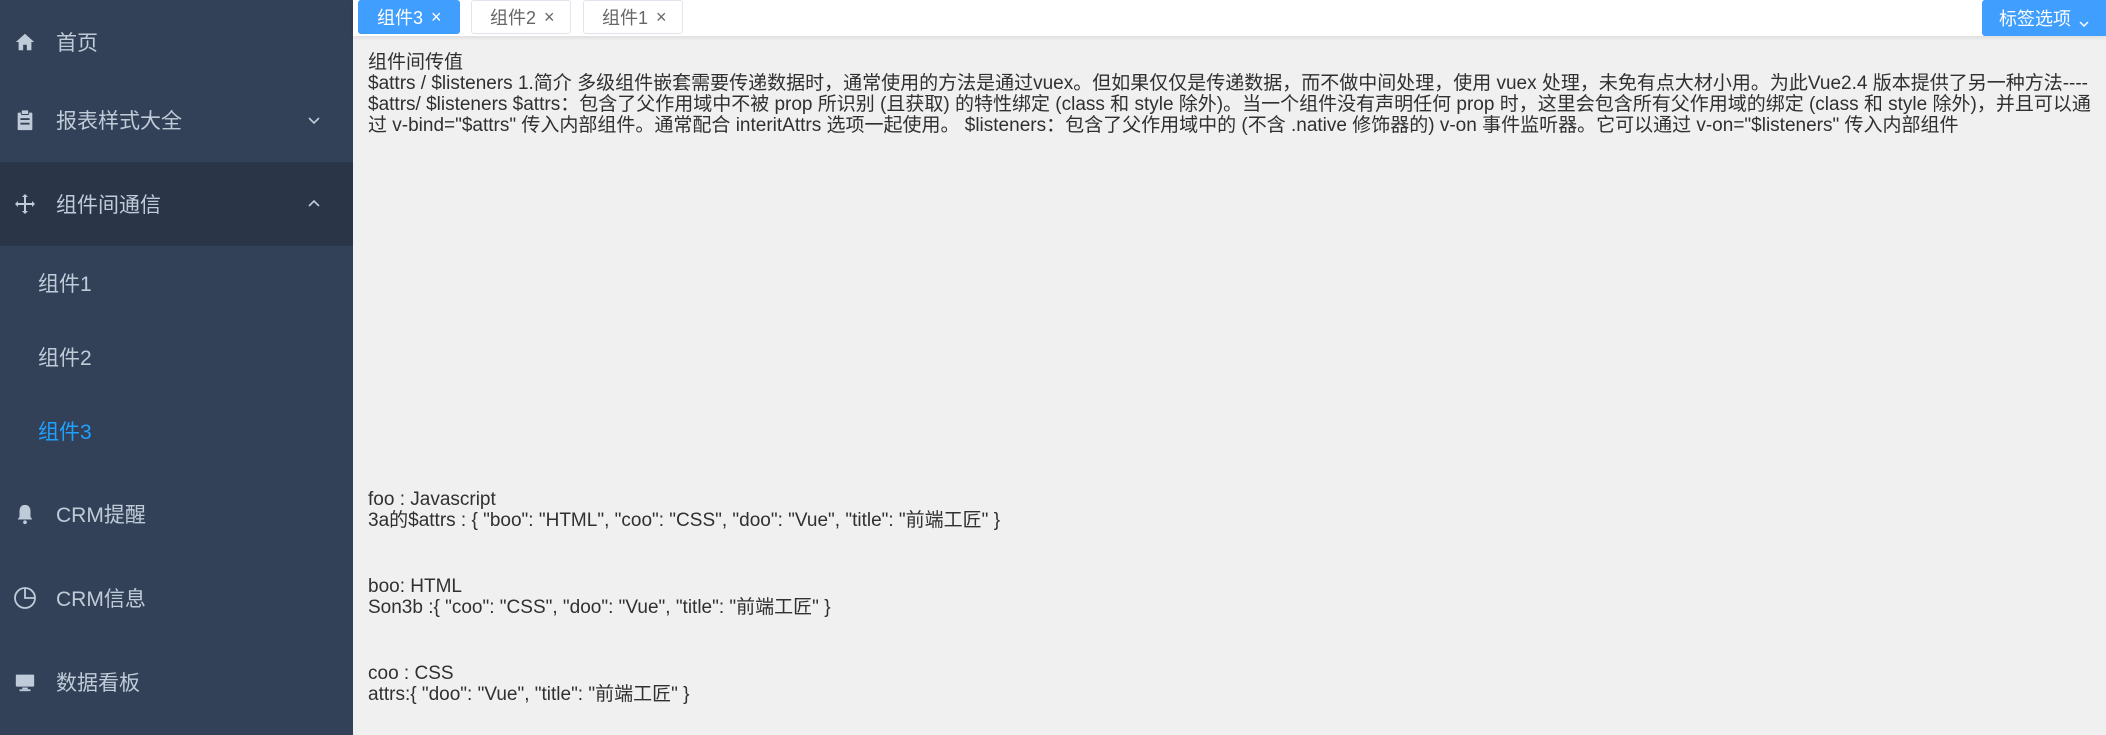  Describe the element at coordinates (65, 358) in the screenshot. I see `submenu-item-label: 组件2` at that location.